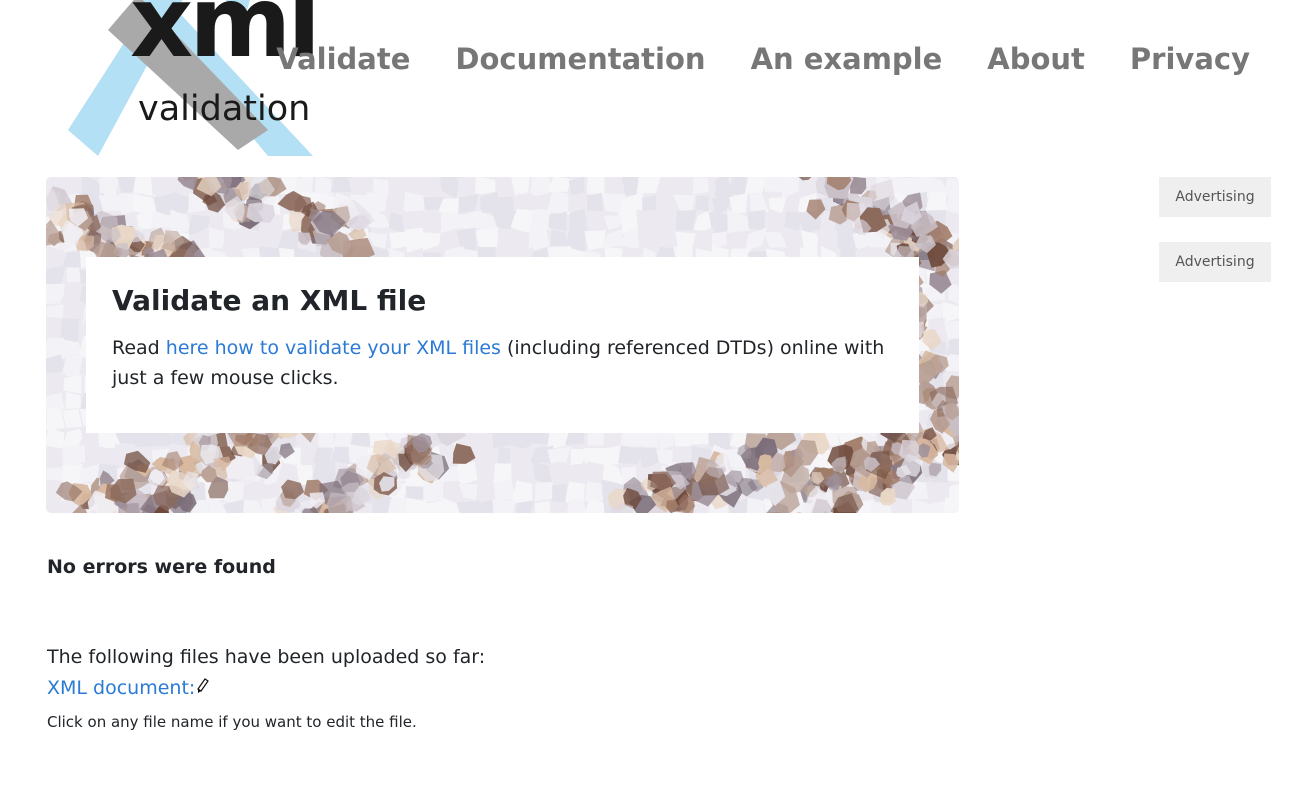  What do you see at coordinates (198, 80) in the screenshot?
I see `site-logo: xml validation` at bounding box center [198, 80].